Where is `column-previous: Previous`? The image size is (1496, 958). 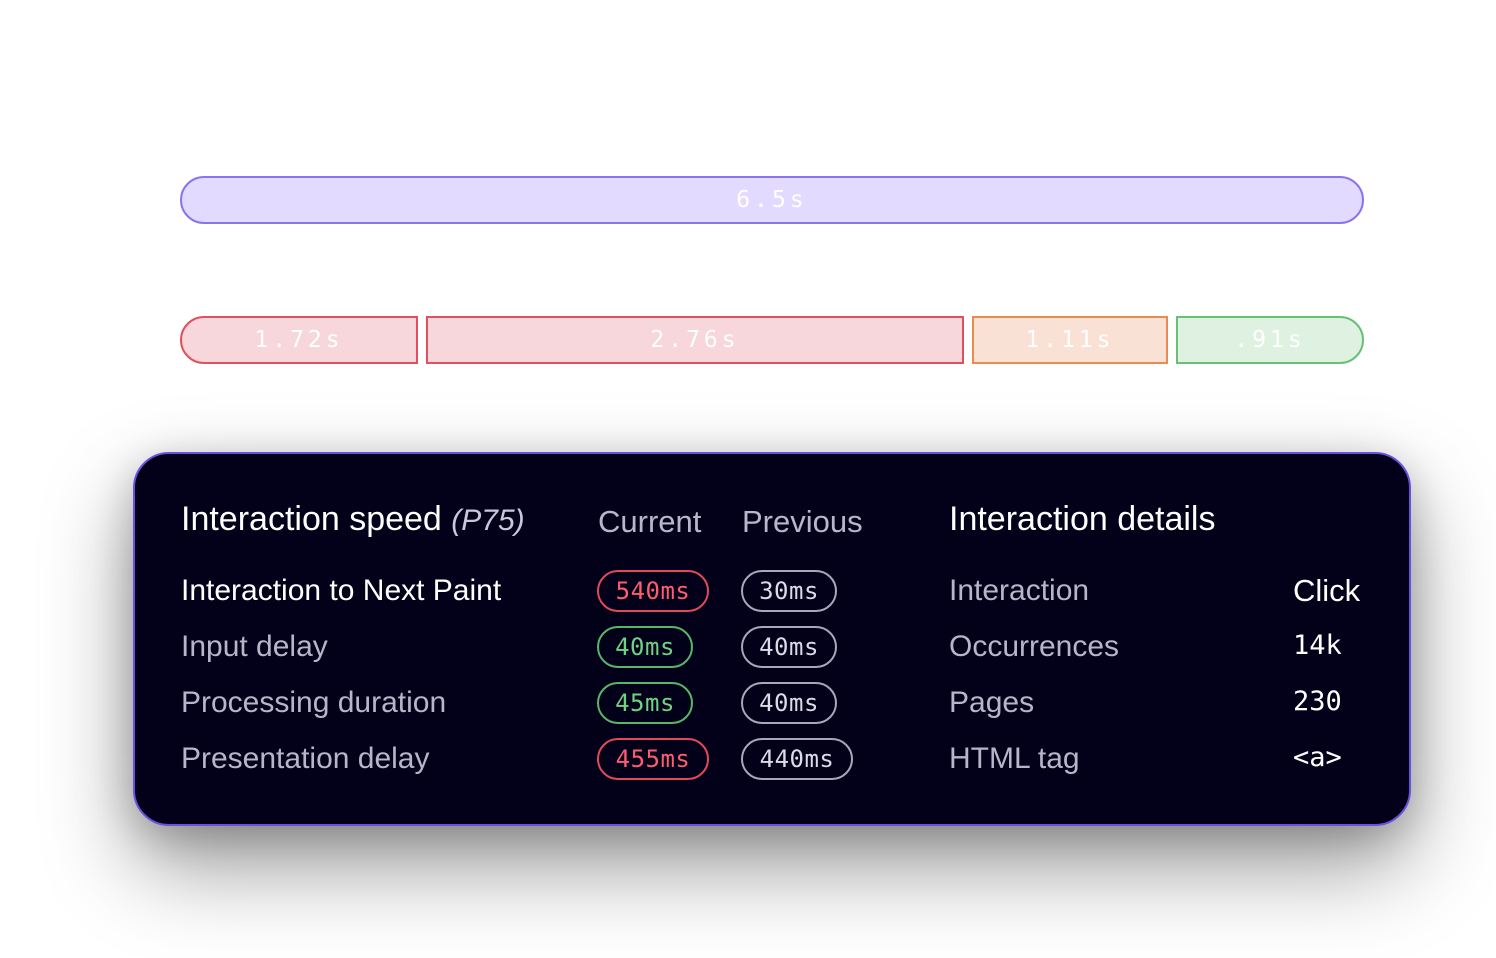
column-previous: Previous is located at coordinates (802, 521).